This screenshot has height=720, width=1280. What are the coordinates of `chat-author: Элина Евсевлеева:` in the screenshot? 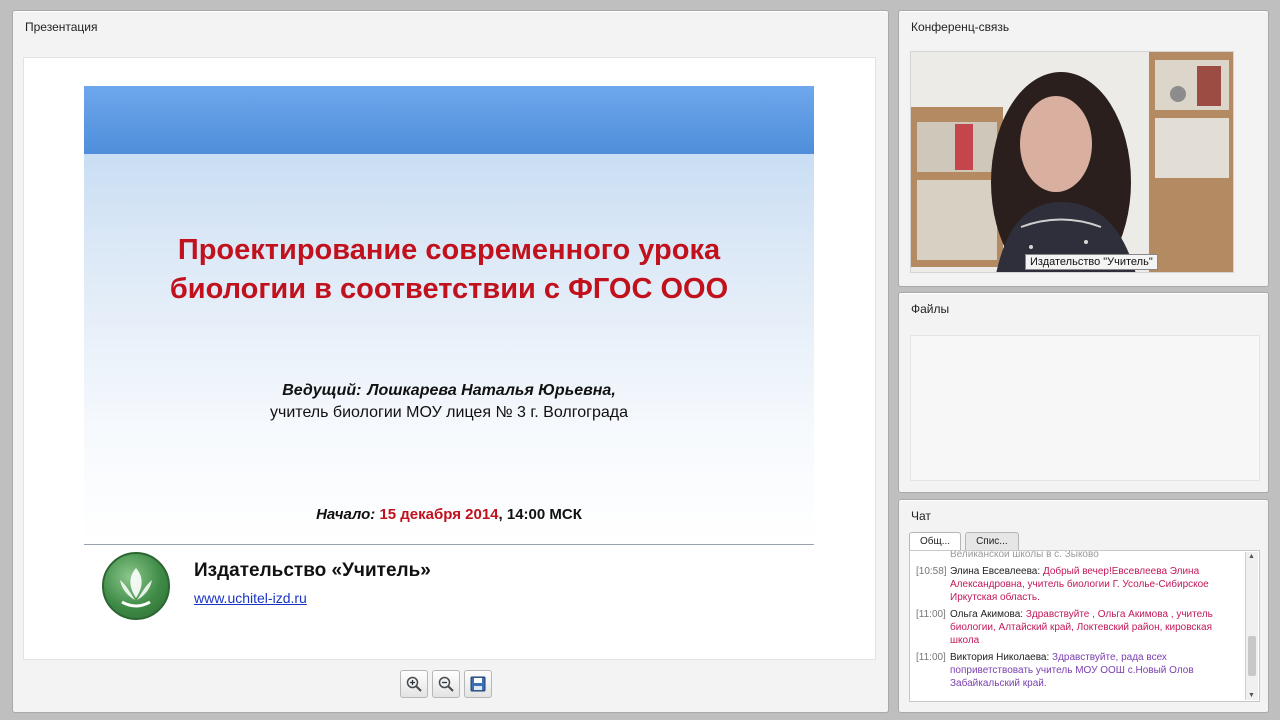 It's located at (995, 571).